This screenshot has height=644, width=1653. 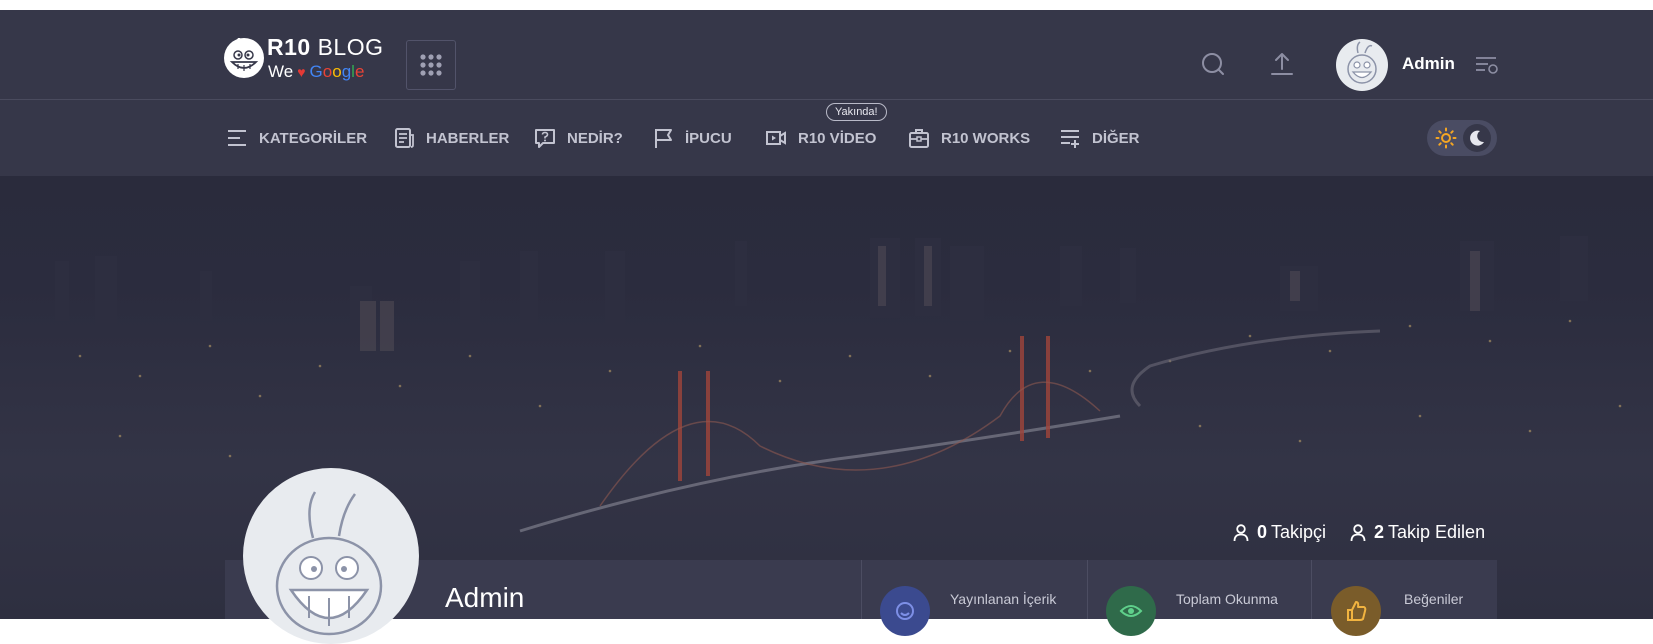 I want to click on following-link: 2 Takip Edilen, so click(x=1417, y=532).